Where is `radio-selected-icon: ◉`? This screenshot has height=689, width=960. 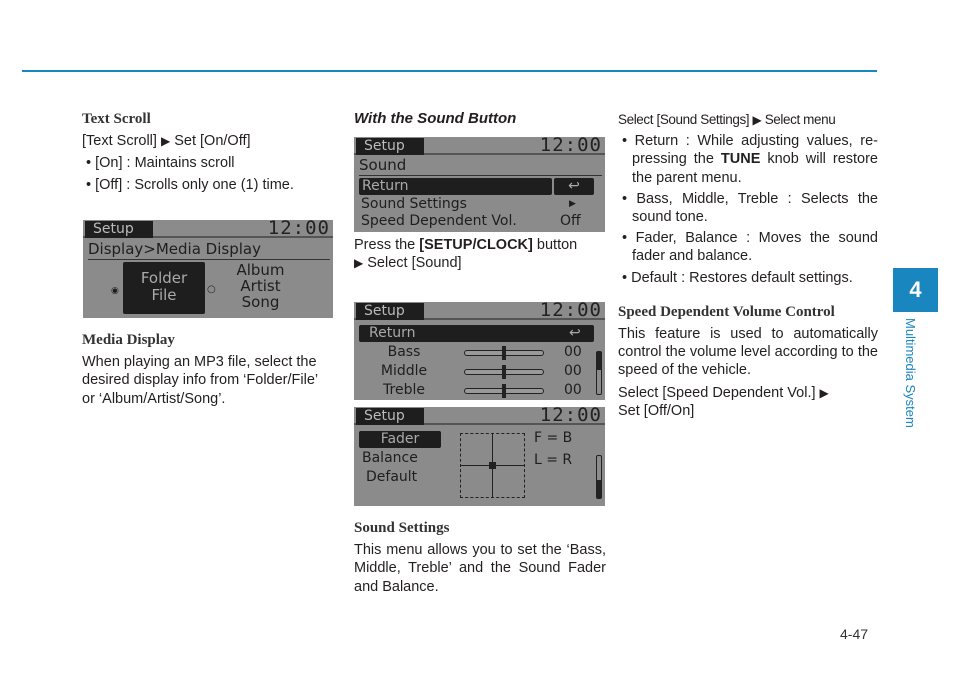 radio-selected-icon: ◉ is located at coordinates (115, 291).